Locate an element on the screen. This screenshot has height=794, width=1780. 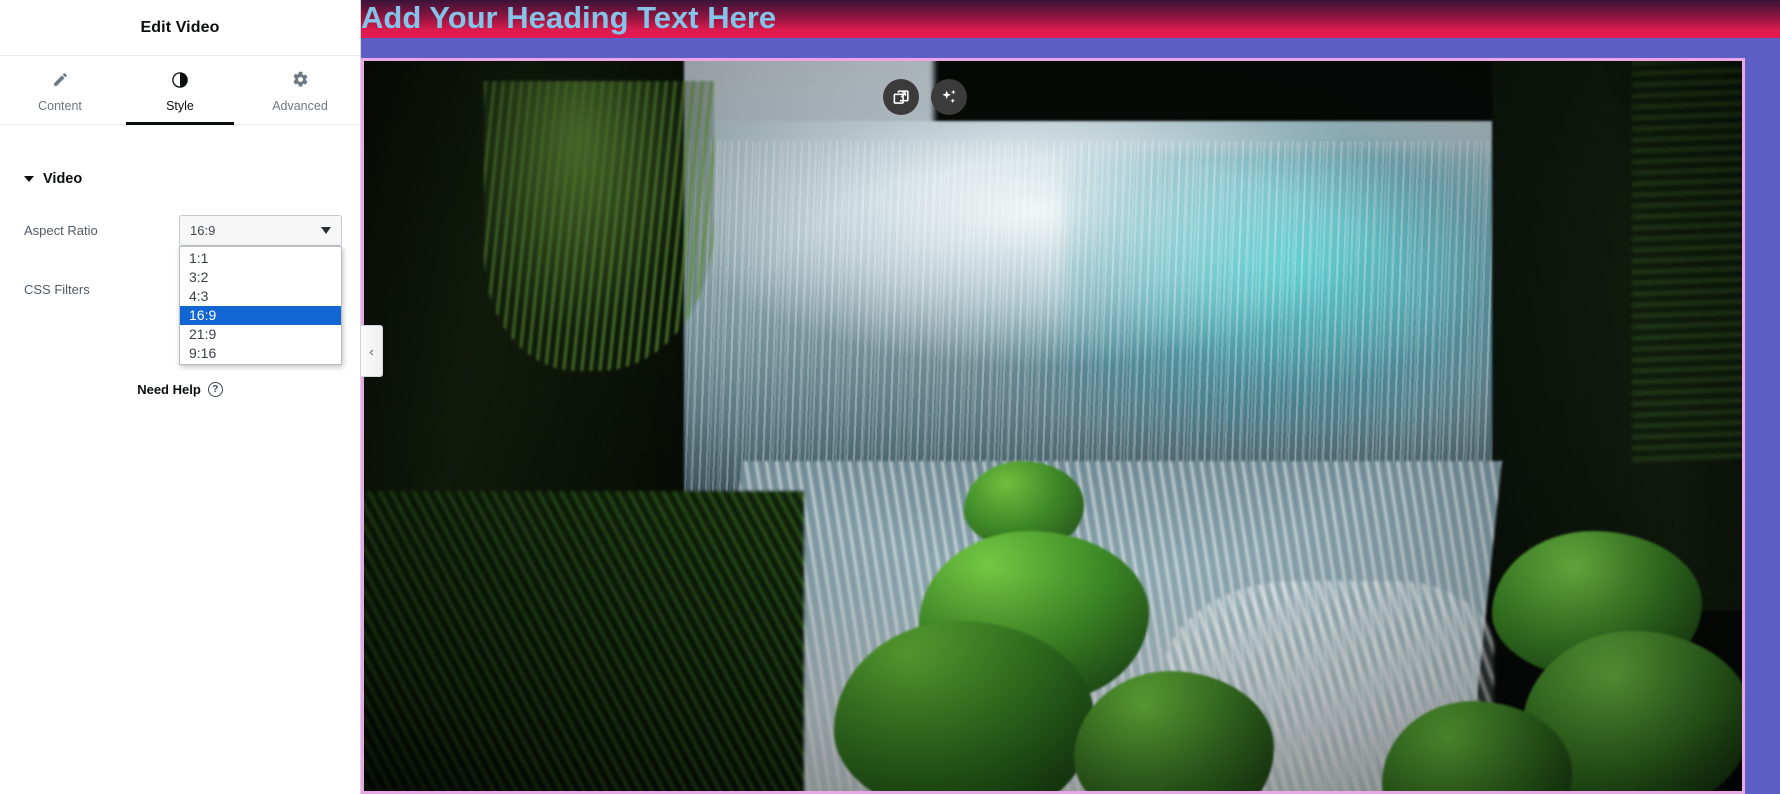
aspect-ratio-select-wrap: 16:9 1:1 3:2 4:3 16:9 21:9 9:16 is located at coordinates (260, 289).